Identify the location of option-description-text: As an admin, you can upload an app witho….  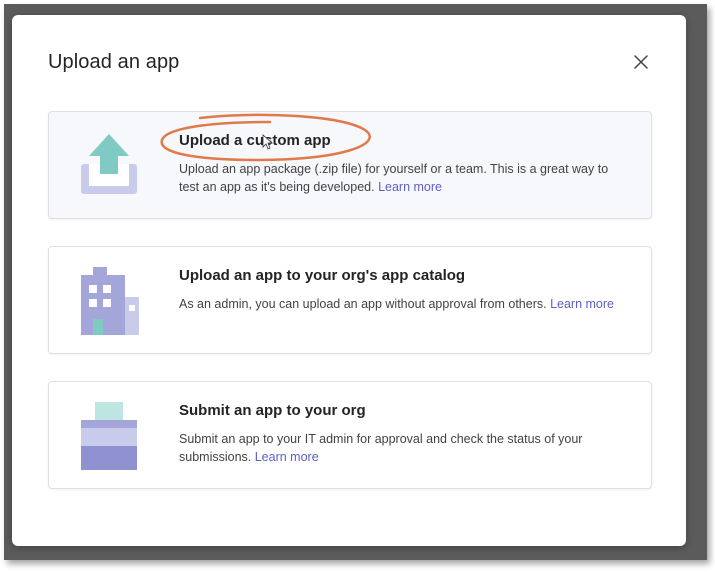
(363, 304).